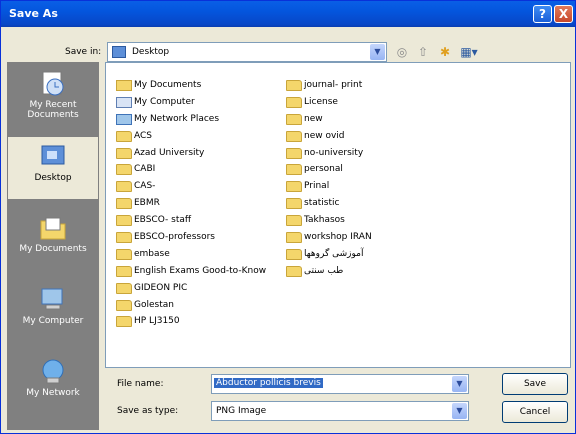 The image size is (576, 434). I want to click on file-name: new, so click(313, 118).